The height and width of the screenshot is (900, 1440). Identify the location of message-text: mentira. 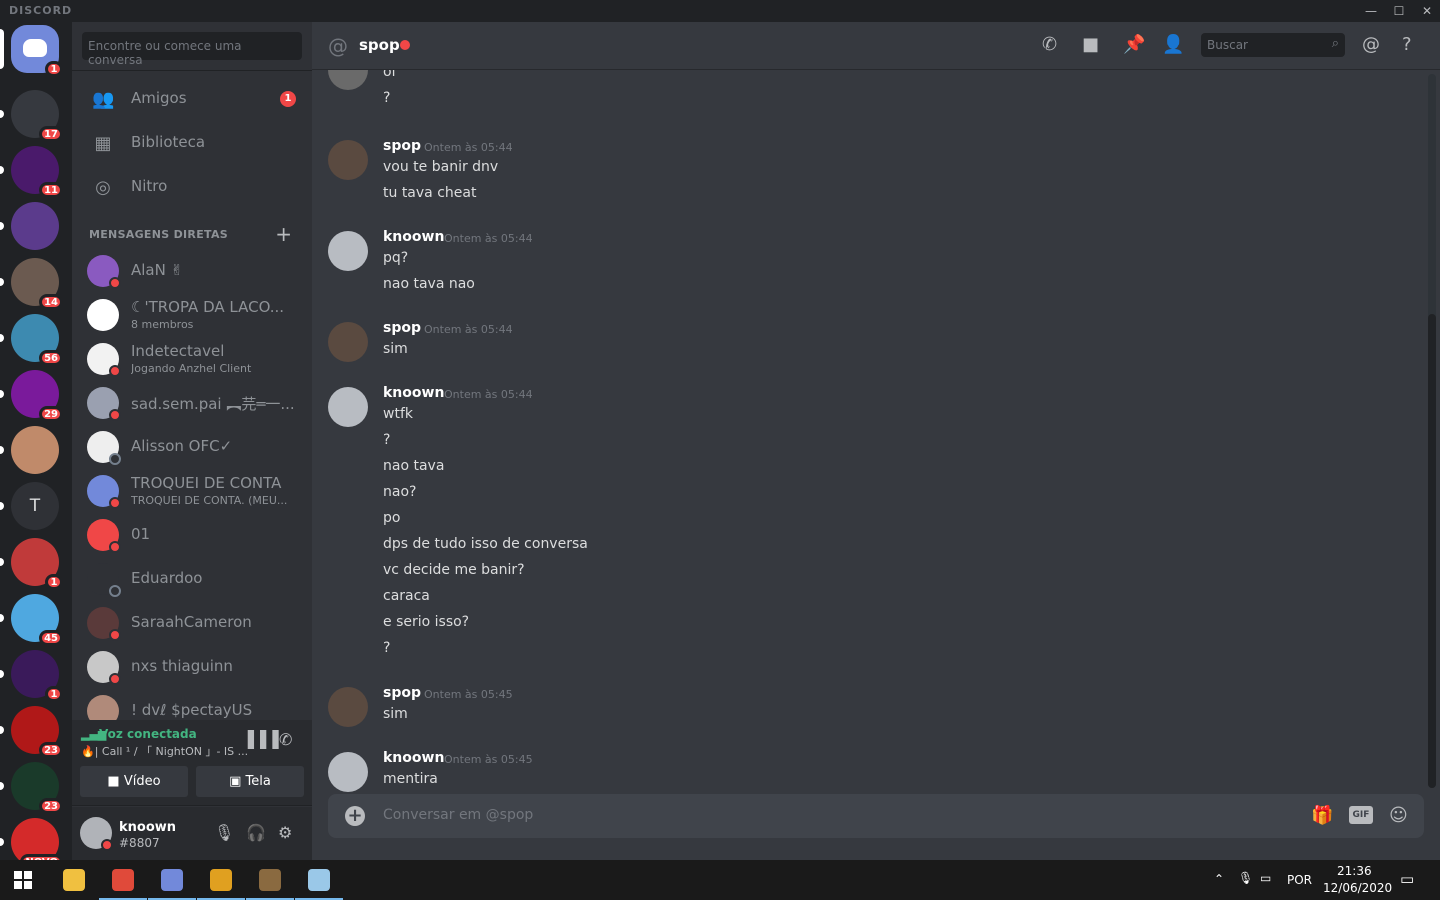
(410, 779).